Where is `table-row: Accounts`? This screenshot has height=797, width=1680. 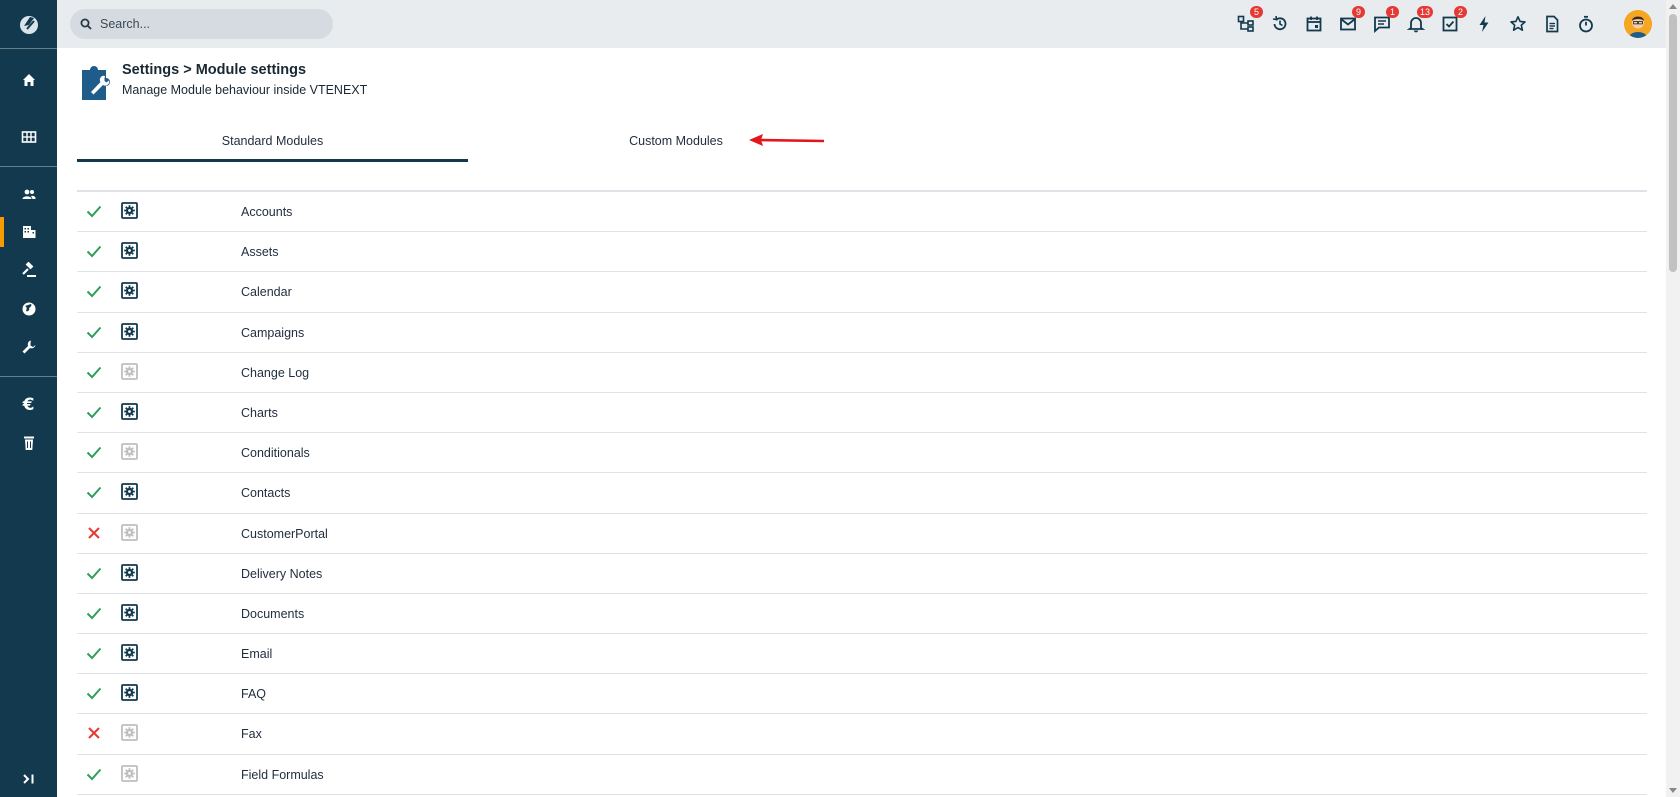
table-row: Accounts is located at coordinates (862, 212).